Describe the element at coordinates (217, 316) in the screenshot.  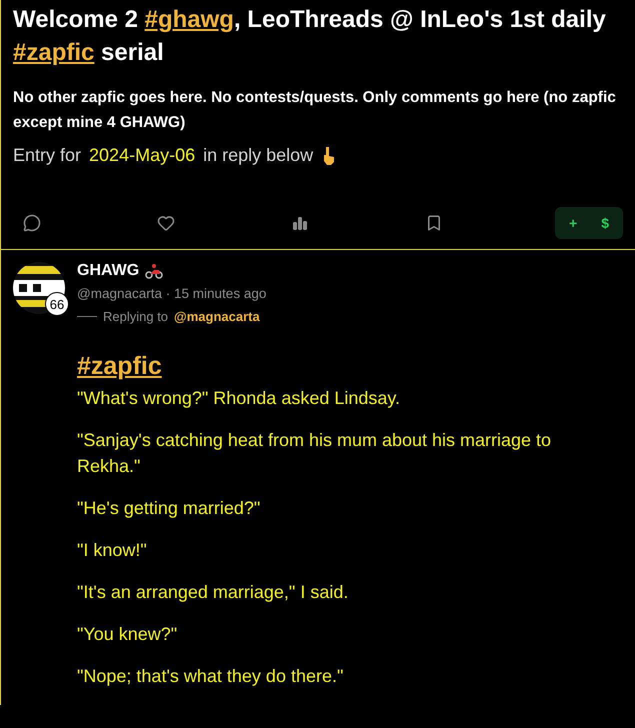
I see `replying-to-link: @magnacarta` at that location.